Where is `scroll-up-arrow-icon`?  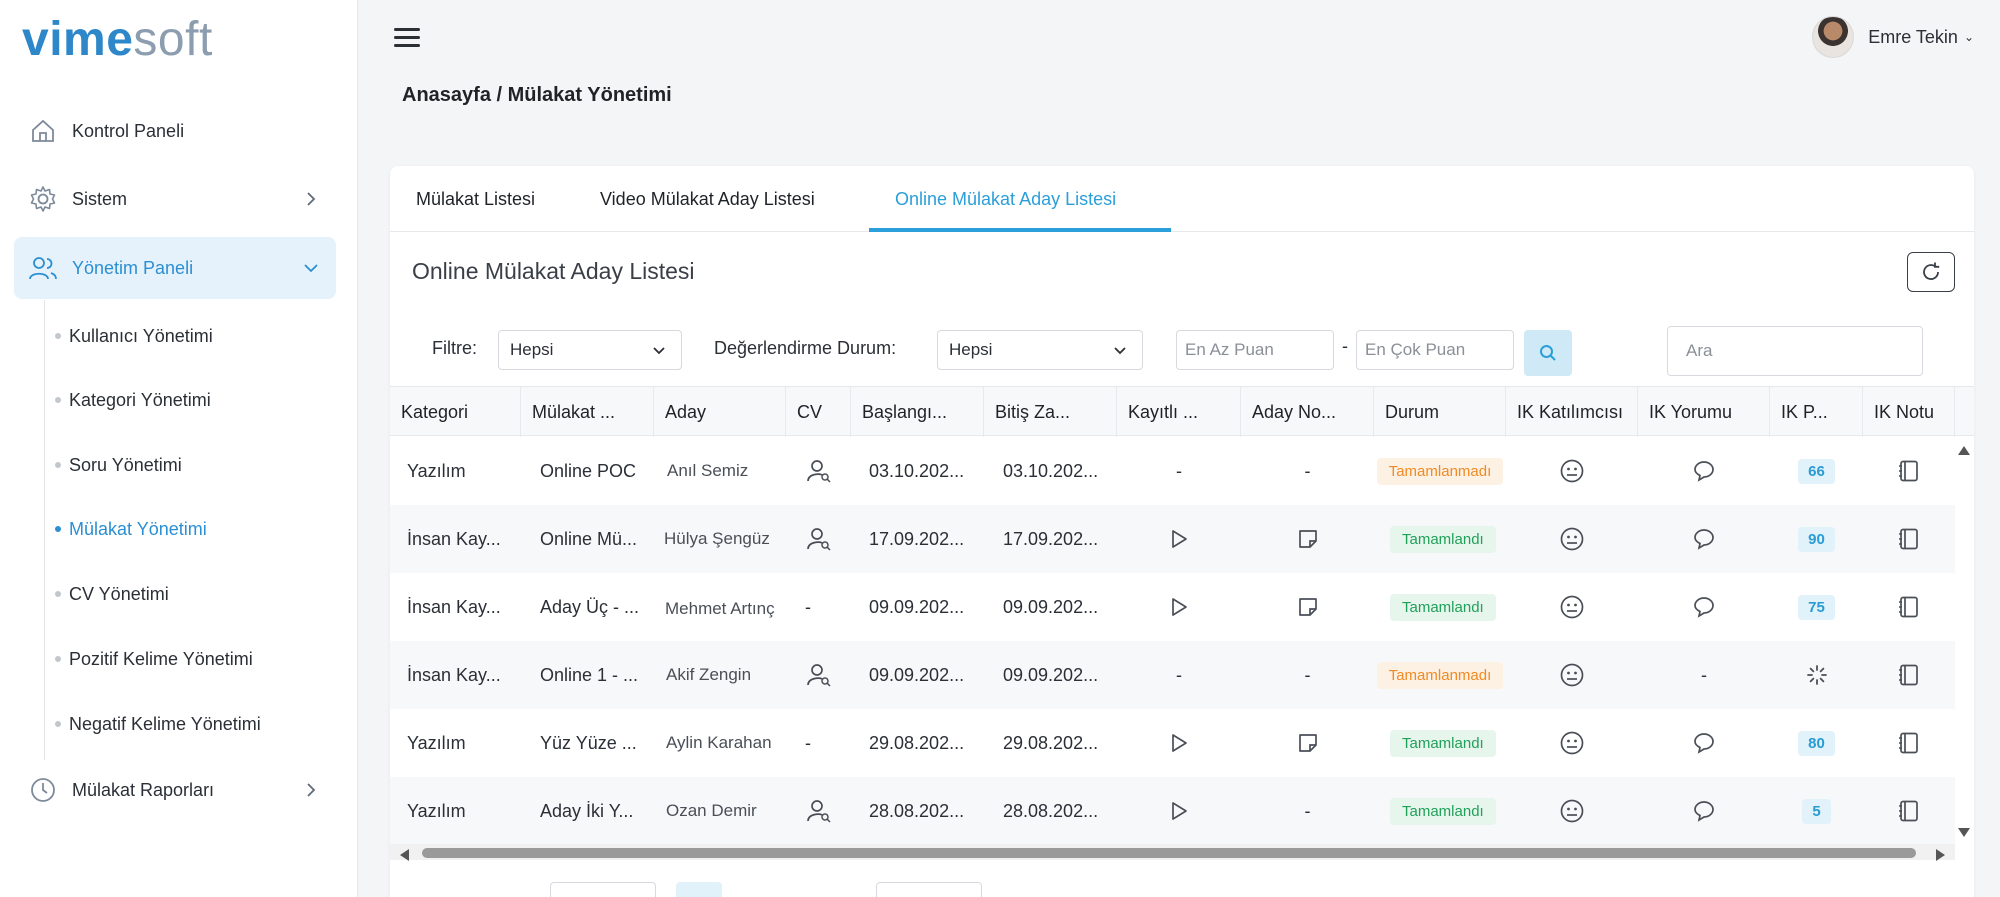
scroll-up-arrow-icon is located at coordinates (1964, 450).